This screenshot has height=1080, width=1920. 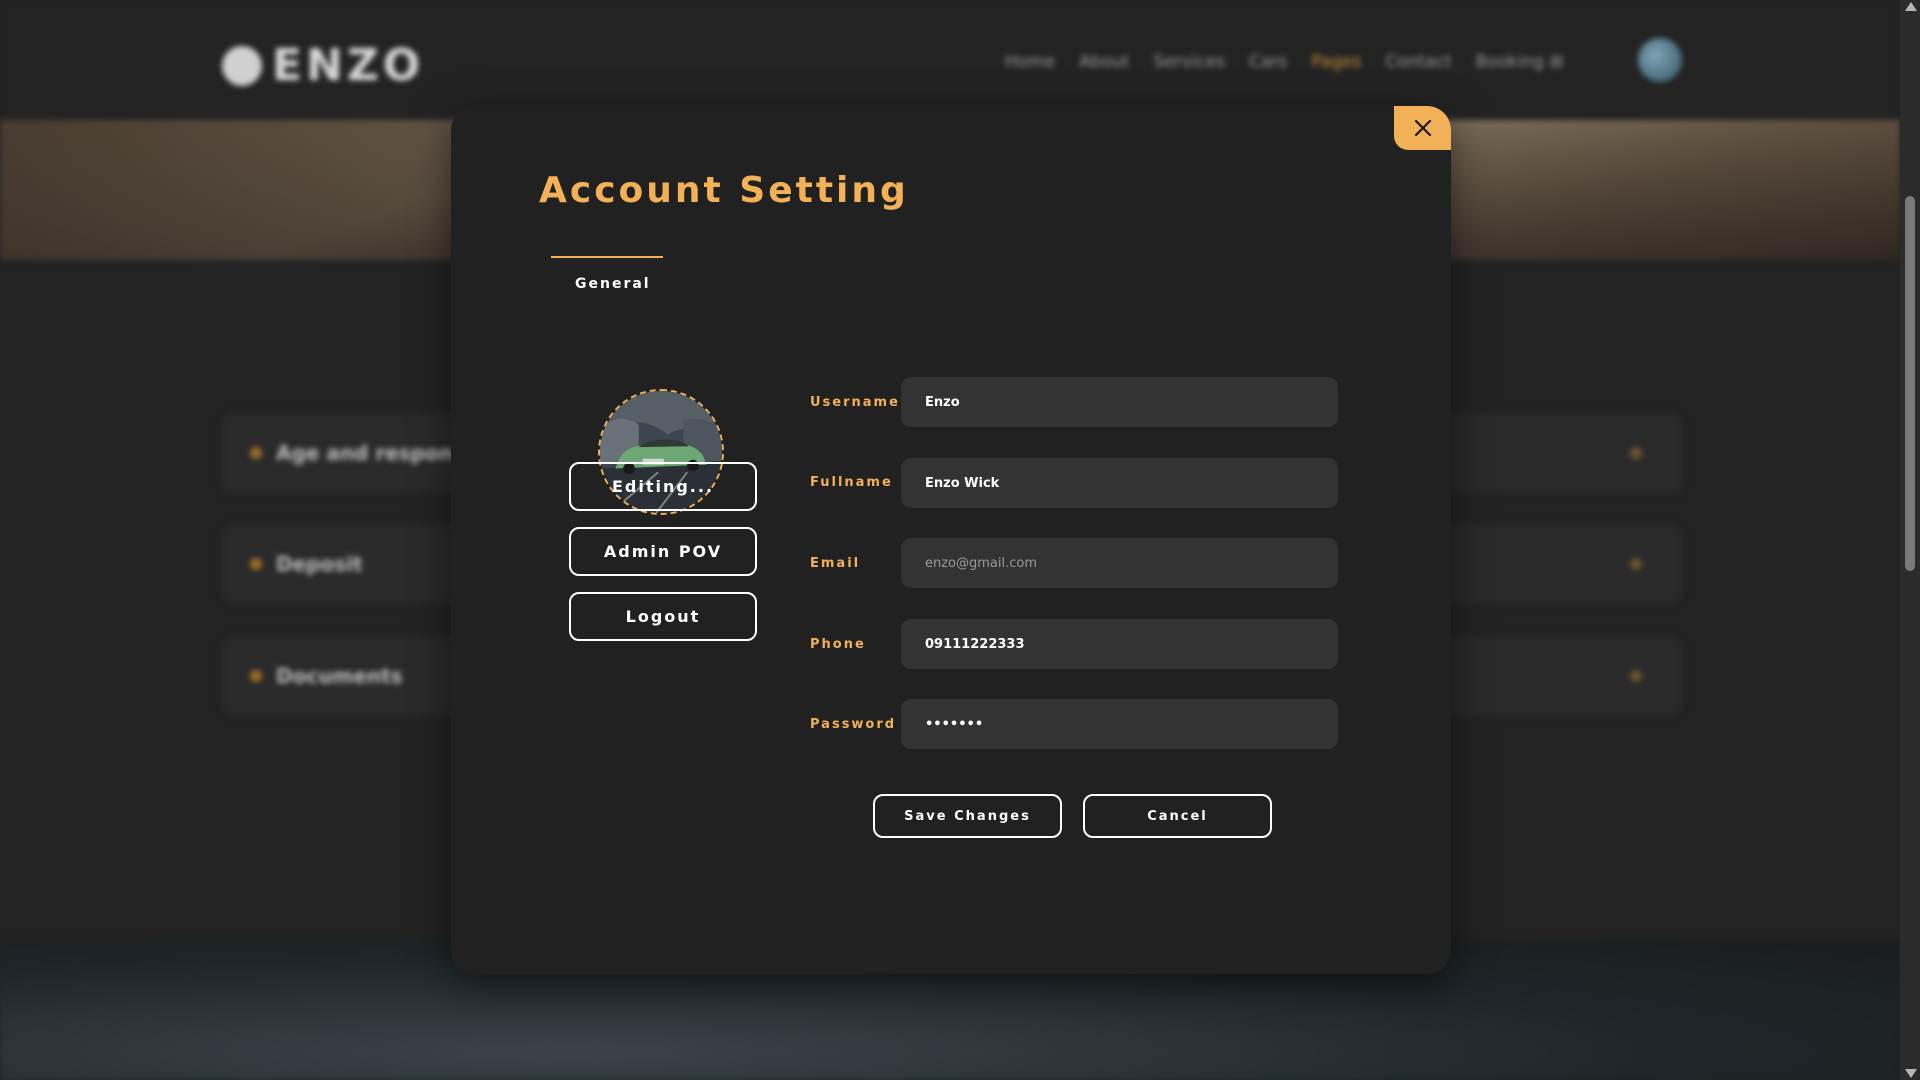 What do you see at coordinates (1119, 724) in the screenshot?
I see `password-field` at bounding box center [1119, 724].